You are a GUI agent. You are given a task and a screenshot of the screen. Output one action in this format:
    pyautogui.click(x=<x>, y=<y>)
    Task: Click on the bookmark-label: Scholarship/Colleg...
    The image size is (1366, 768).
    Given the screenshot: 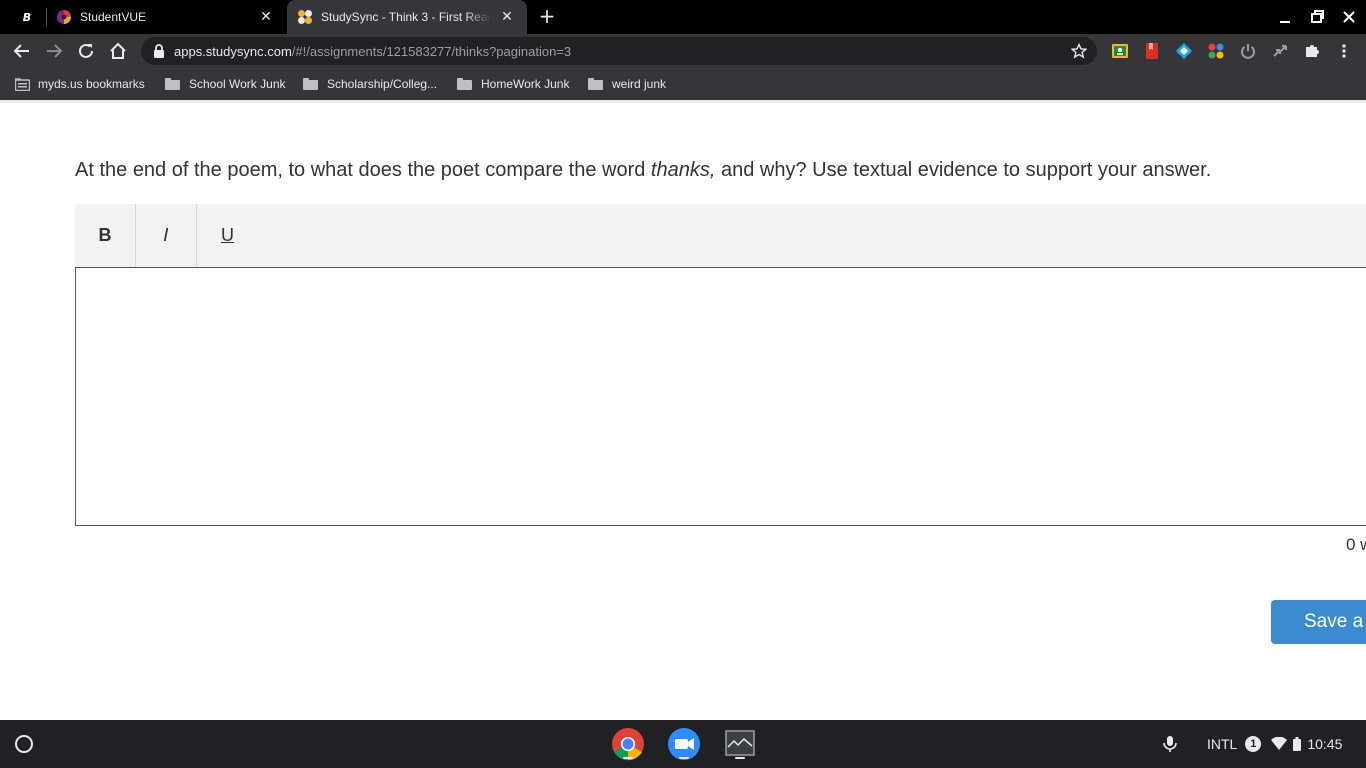 What is the action you would take?
    pyautogui.click(x=382, y=84)
    